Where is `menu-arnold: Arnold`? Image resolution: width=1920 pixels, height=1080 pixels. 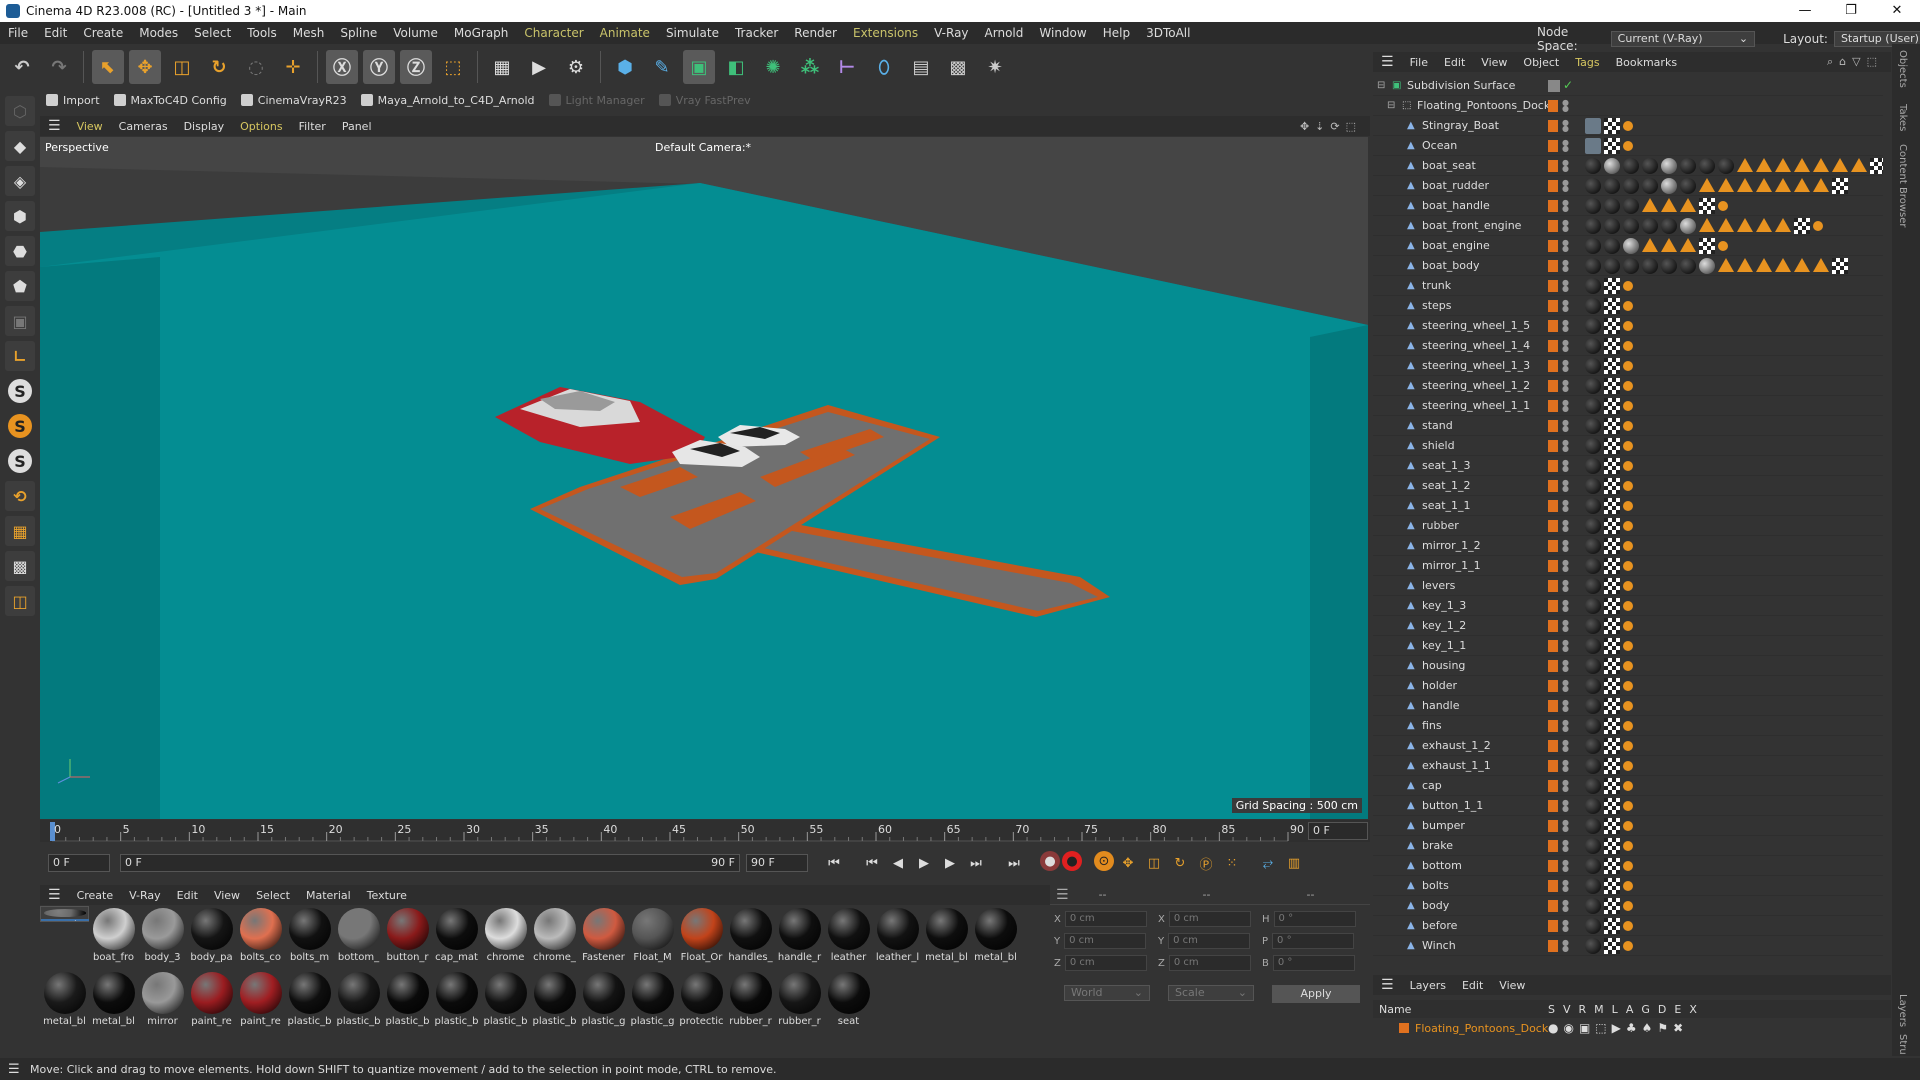
menu-arnold: Arnold is located at coordinates (1004, 33).